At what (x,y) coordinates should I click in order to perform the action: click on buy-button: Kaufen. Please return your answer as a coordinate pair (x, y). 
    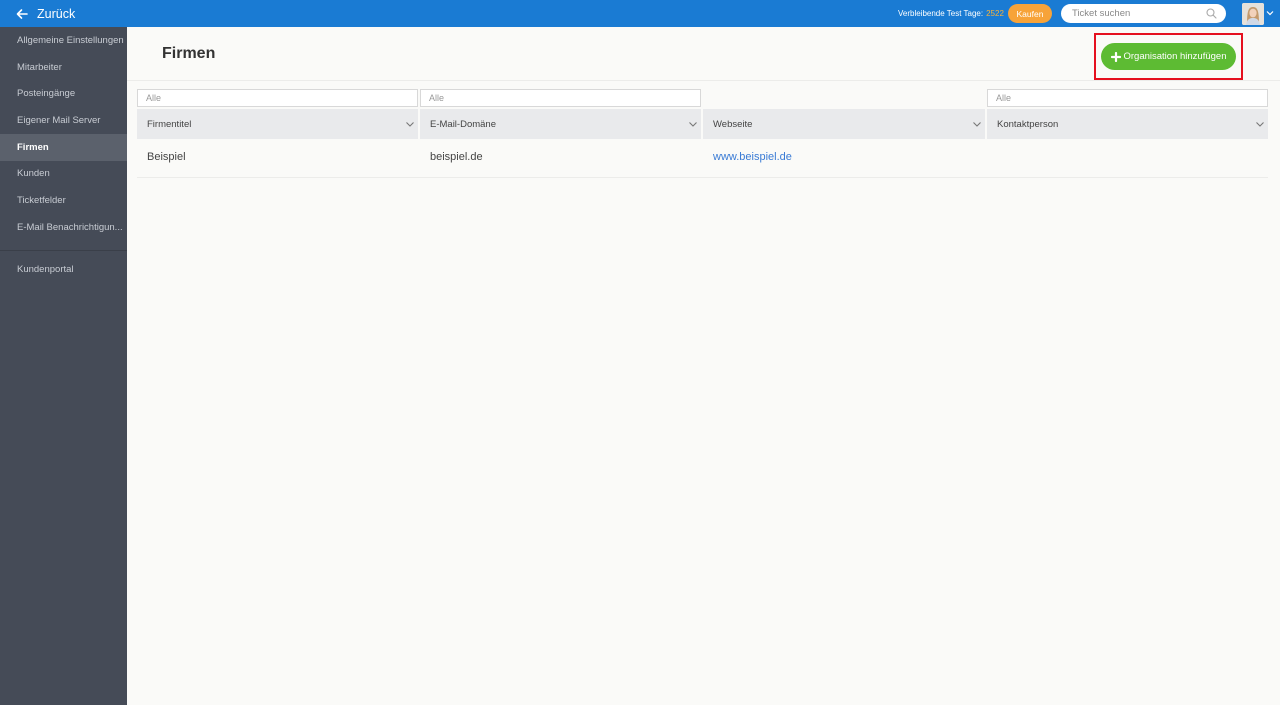
    Looking at the image, I should click on (1030, 13).